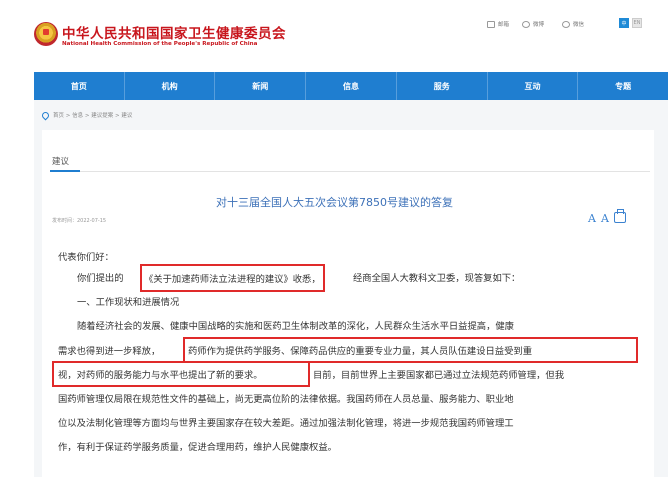 This screenshot has height=477, width=669. What do you see at coordinates (65, 171) in the screenshot?
I see `section-divider-accent` at bounding box center [65, 171].